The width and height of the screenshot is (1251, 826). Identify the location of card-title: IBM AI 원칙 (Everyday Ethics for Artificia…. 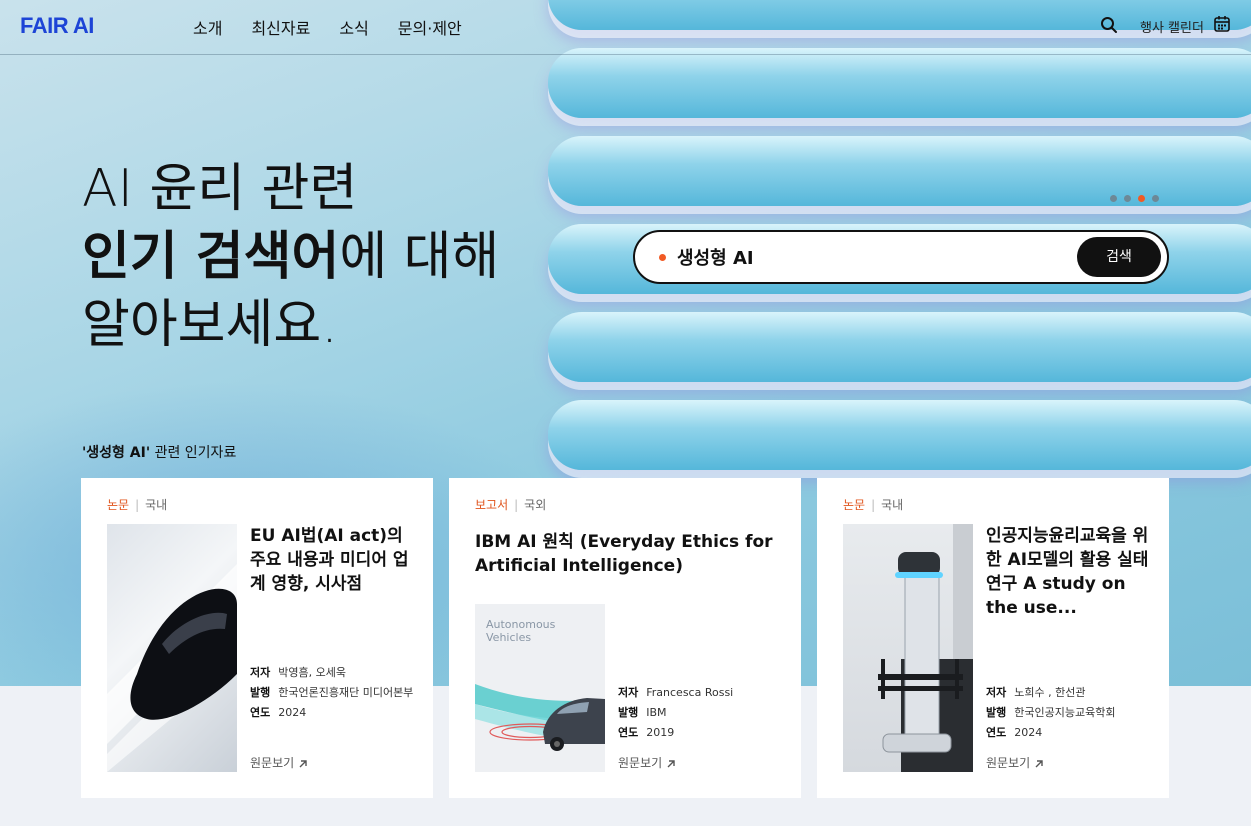
(625, 554).